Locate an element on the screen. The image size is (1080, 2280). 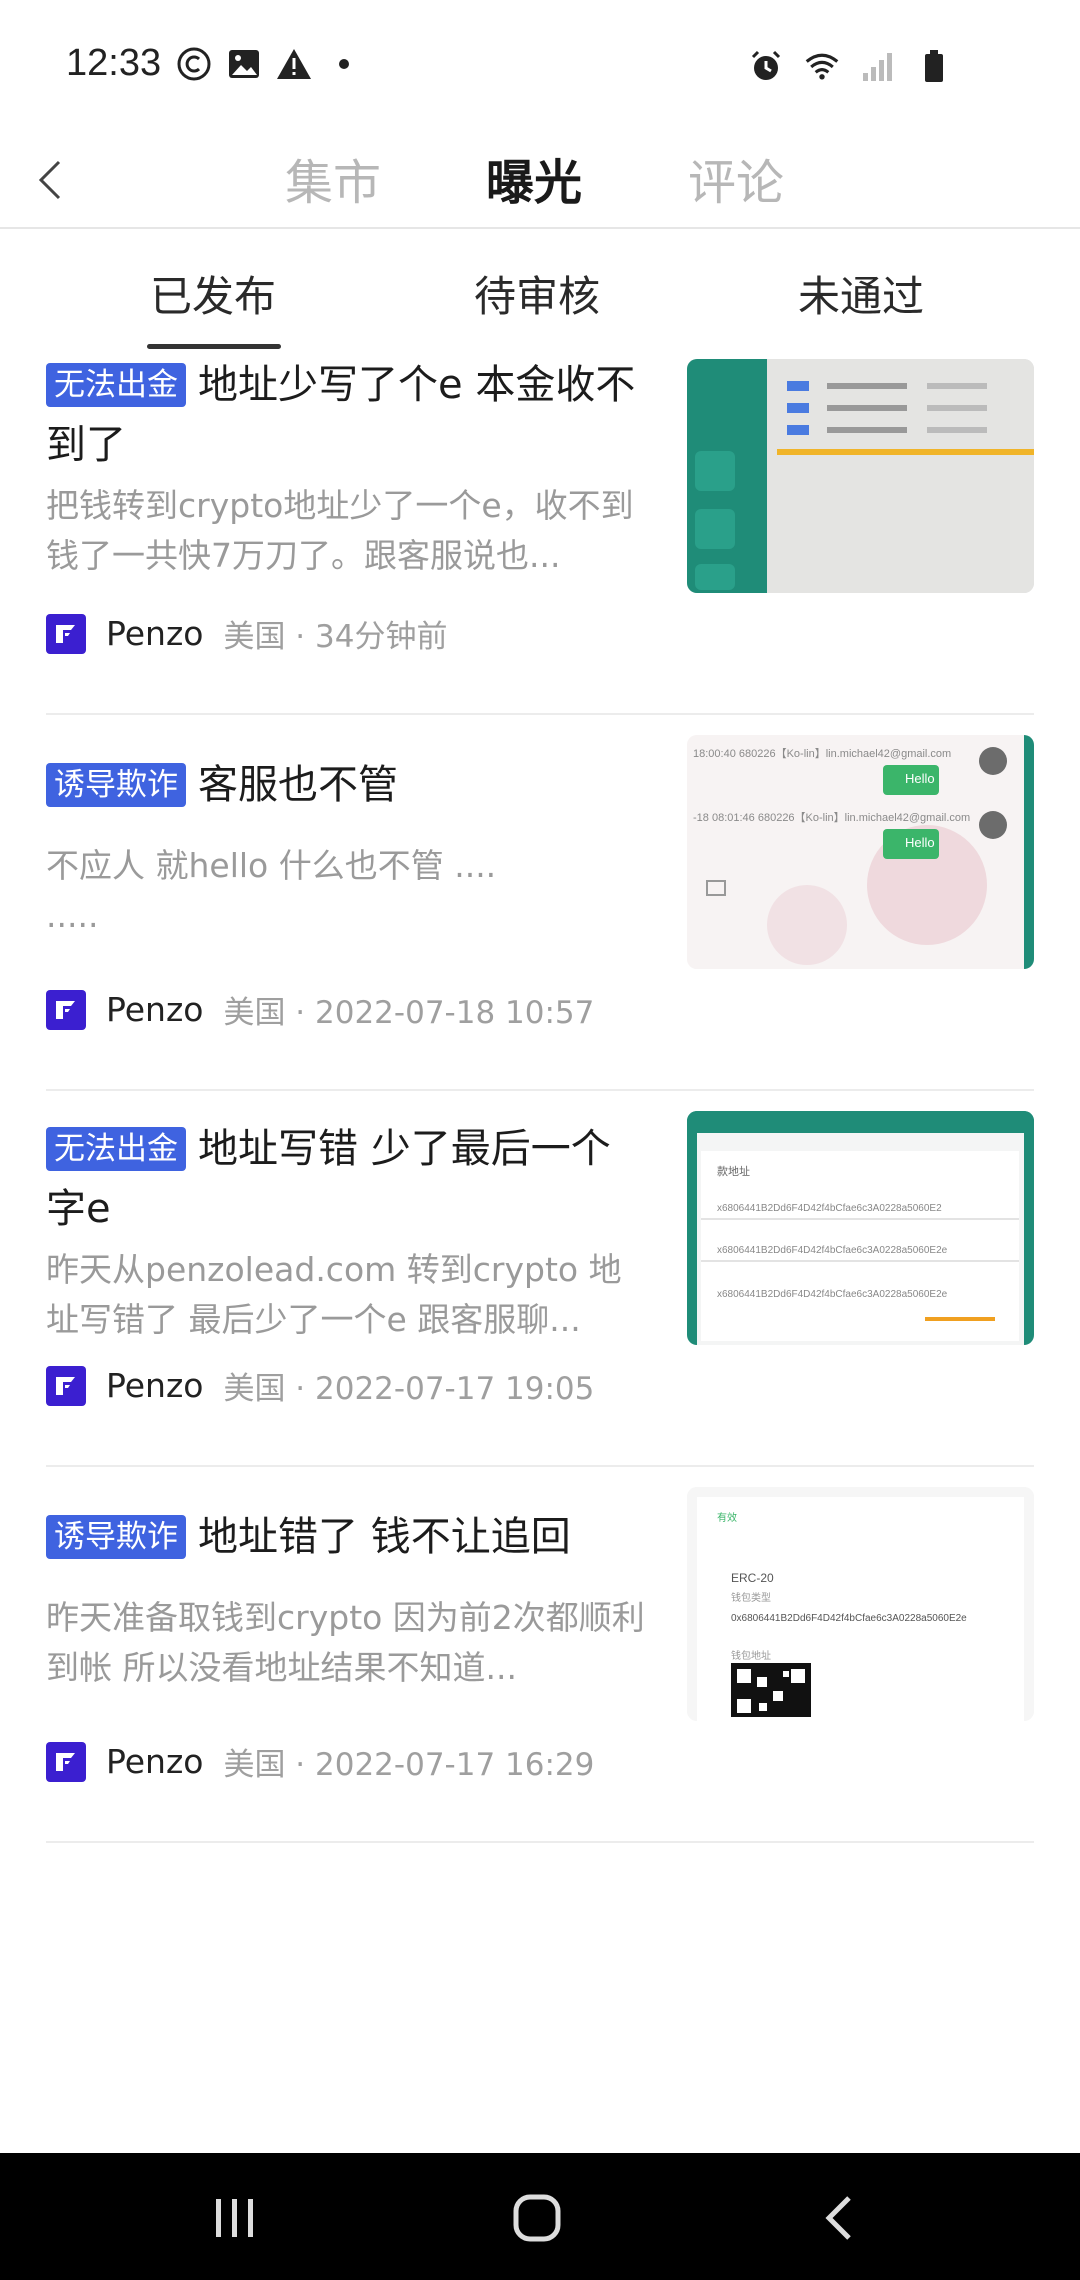
post-location-time: 美国 · 2022-07-17 19:05 is located at coordinates (409, 1389).